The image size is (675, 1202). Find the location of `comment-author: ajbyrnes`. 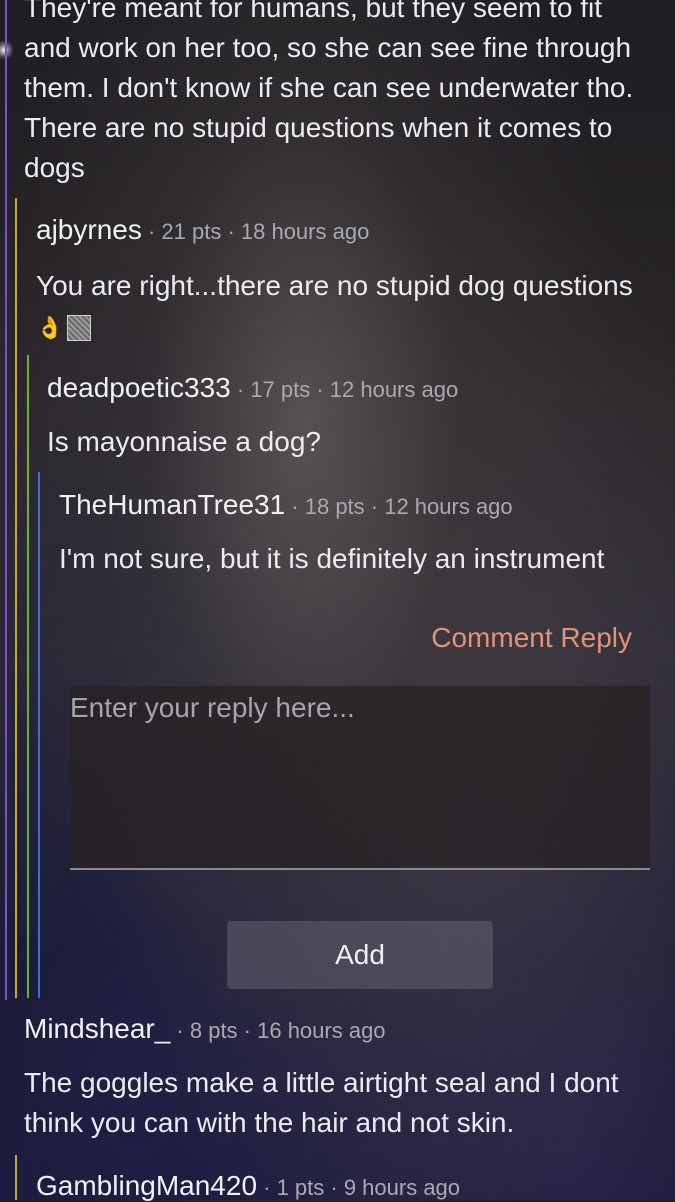

comment-author: ajbyrnes is located at coordinates (89, 229).